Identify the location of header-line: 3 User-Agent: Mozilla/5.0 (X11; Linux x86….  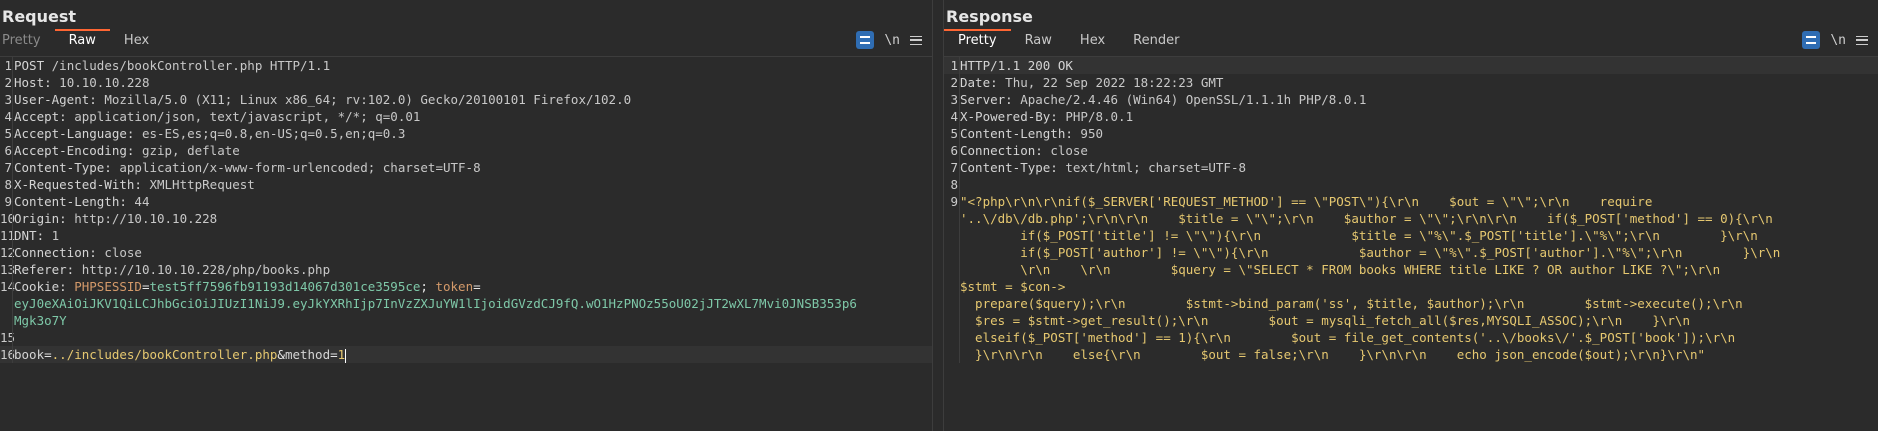
(318, 99).